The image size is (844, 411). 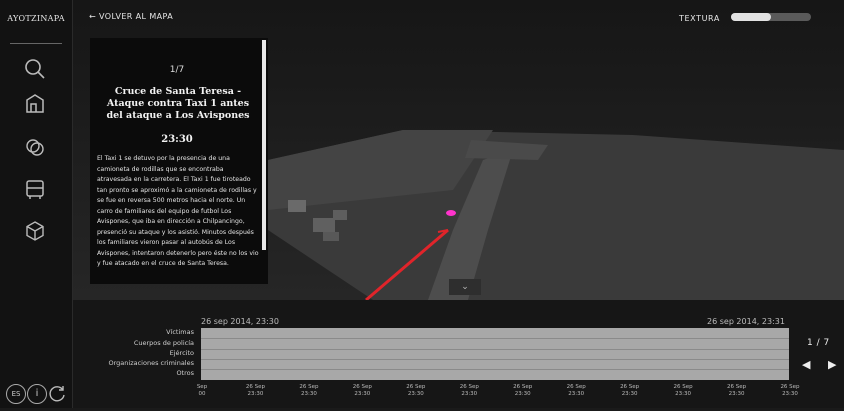 I want to click on timeline-start-date: 26 sep 2014, 23:30, so click(x=240, y=321).